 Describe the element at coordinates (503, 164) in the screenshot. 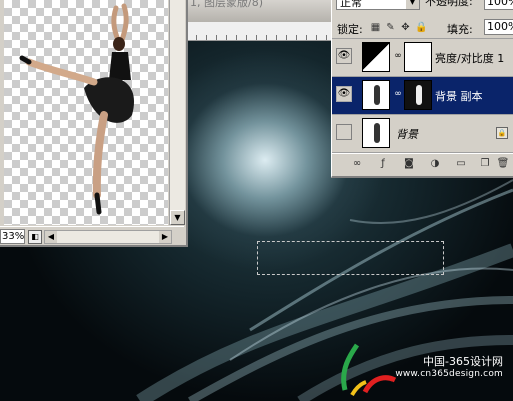

I see `trash-icon: 🗑` at that location.